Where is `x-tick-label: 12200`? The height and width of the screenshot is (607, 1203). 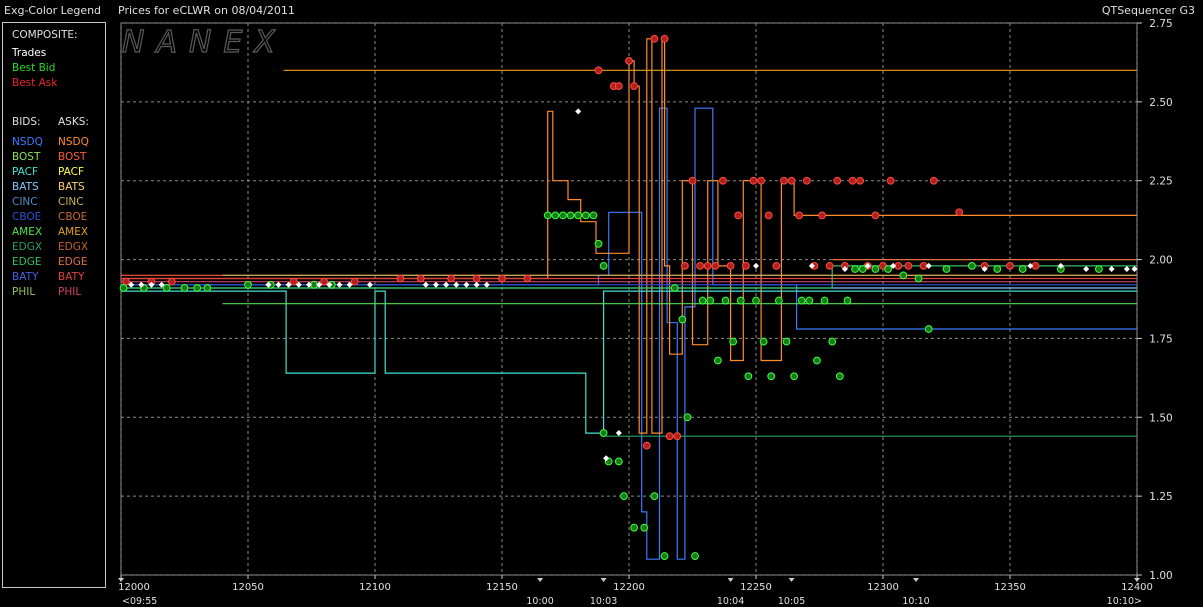 x-tick-label: 12200 is located at coordinates (629, 587).